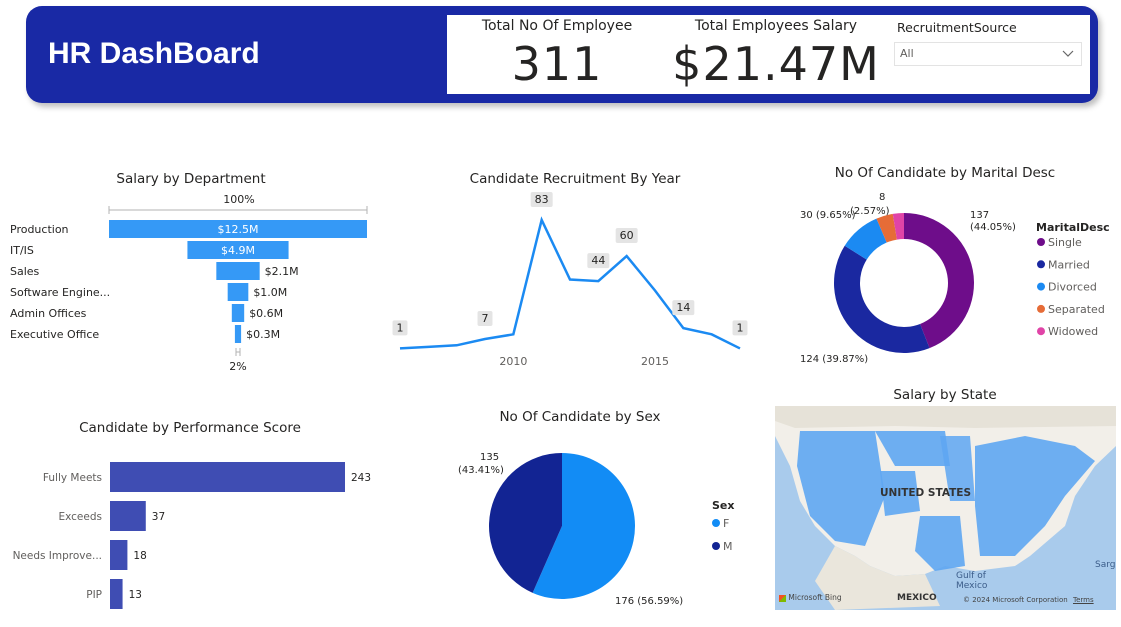  Describe the element at coordinates (542, 199) in the screenshot. I see `data-label: 83` at that location.